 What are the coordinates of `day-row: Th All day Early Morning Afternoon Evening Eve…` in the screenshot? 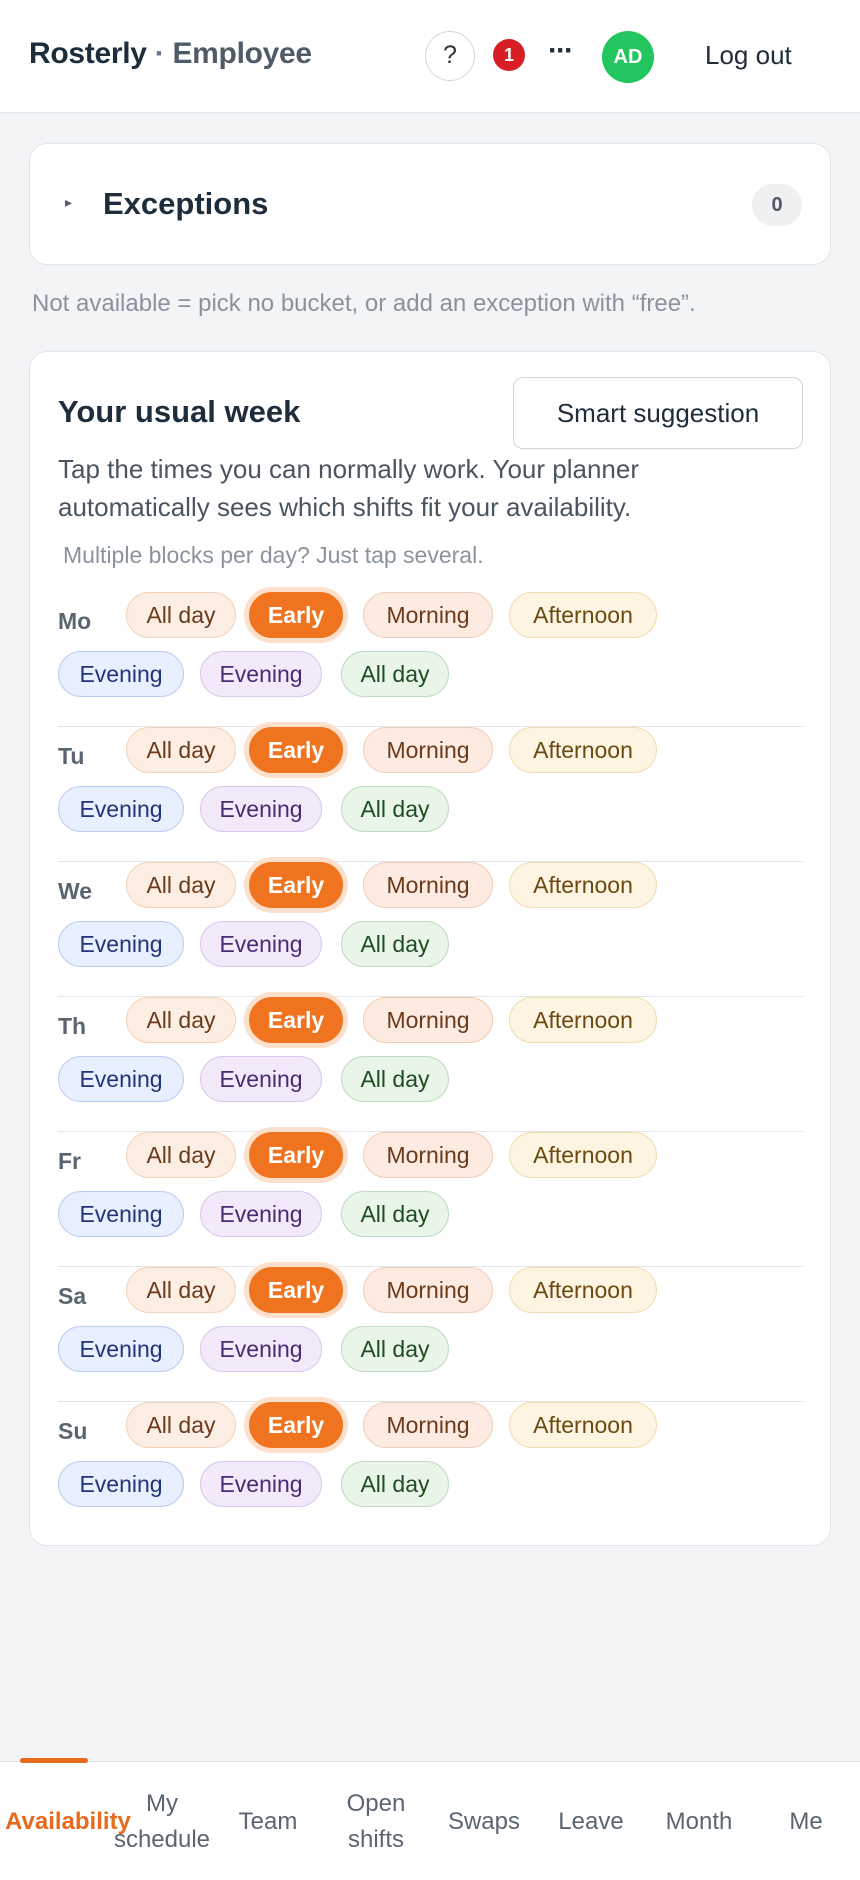 It's located at (430, 1064).